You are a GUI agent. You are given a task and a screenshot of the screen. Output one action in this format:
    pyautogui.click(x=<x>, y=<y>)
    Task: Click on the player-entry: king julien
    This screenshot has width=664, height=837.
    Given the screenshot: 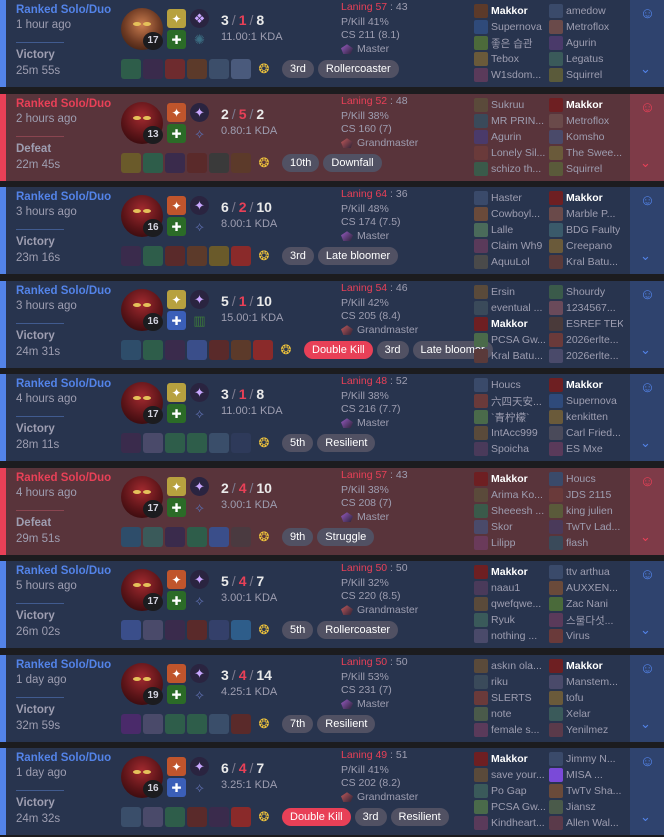 What is the action you would take?
    pyautogui.click(x=586, y=511)
    